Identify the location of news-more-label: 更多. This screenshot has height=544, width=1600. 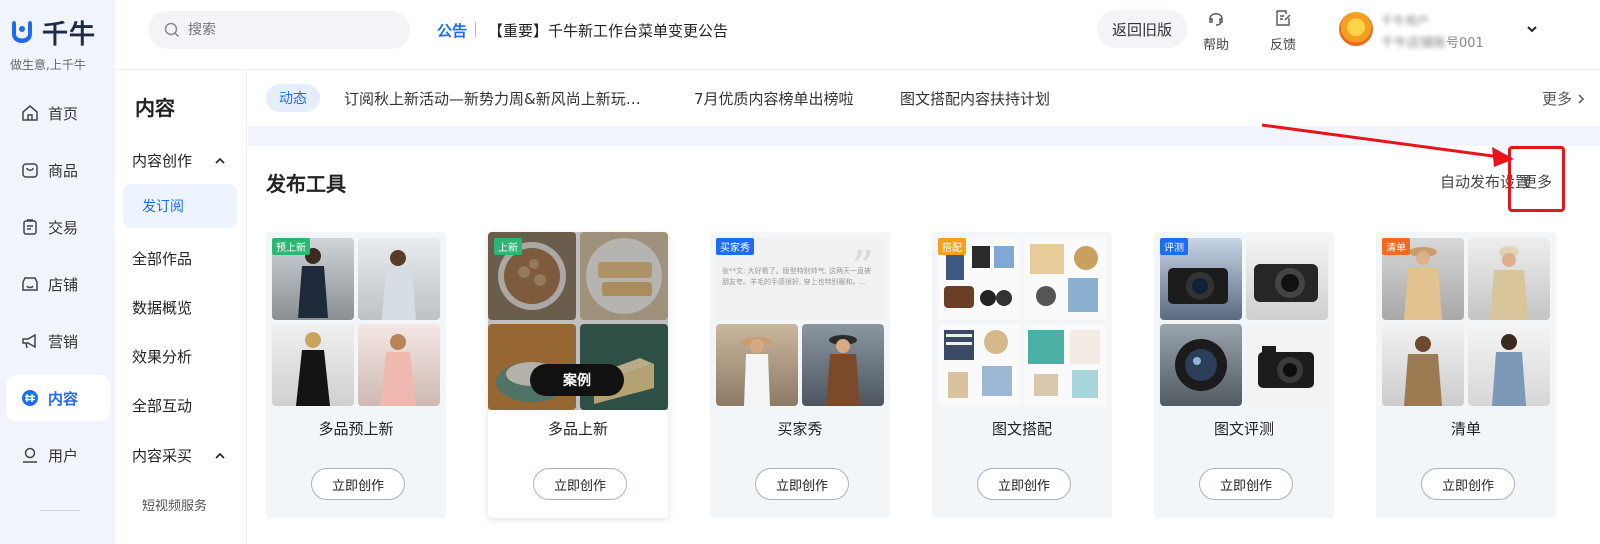
(1556, 99).